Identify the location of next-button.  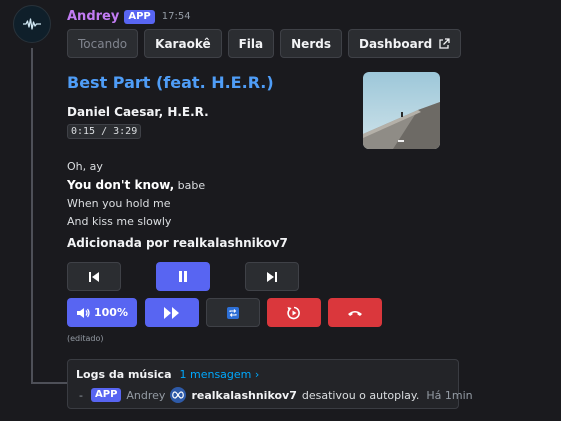
(272, 276).